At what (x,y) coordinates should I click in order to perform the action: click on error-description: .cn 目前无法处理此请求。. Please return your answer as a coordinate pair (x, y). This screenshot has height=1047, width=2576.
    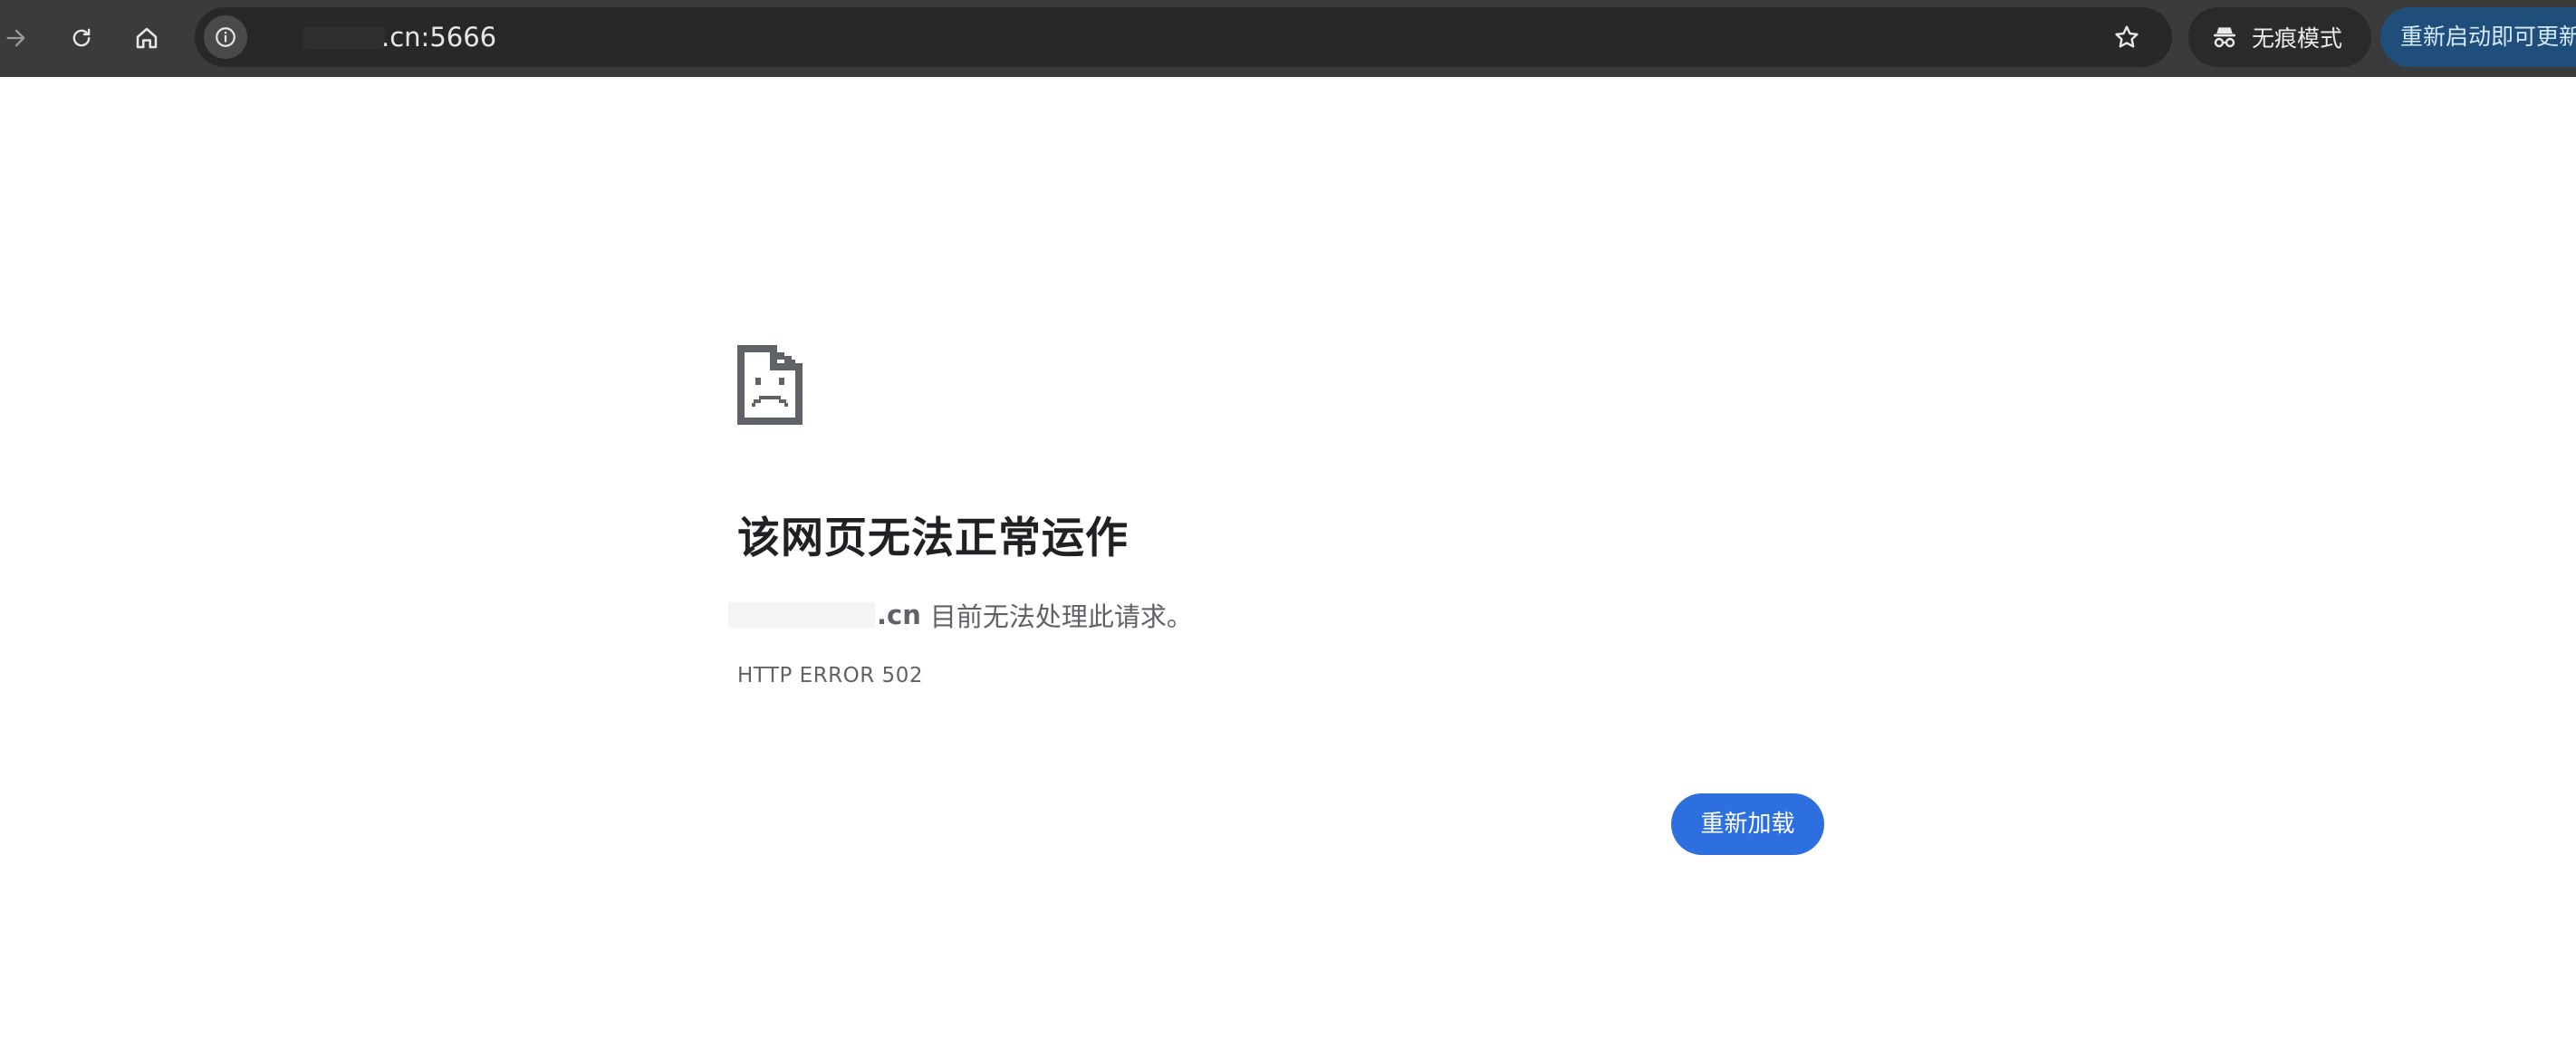
    Looking at the image, I should click on (960, 615).